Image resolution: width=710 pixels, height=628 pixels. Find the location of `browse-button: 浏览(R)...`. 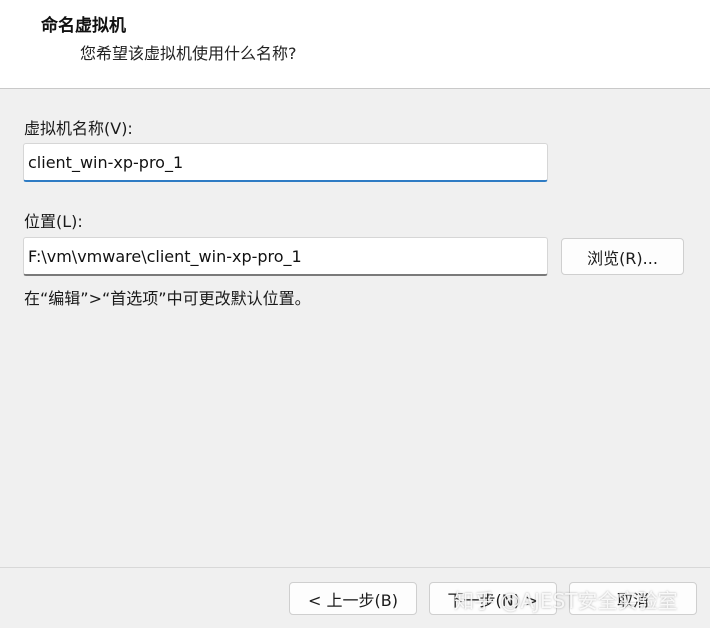

browse-button: 浏览(R)... is located at coordinates (622, 256).